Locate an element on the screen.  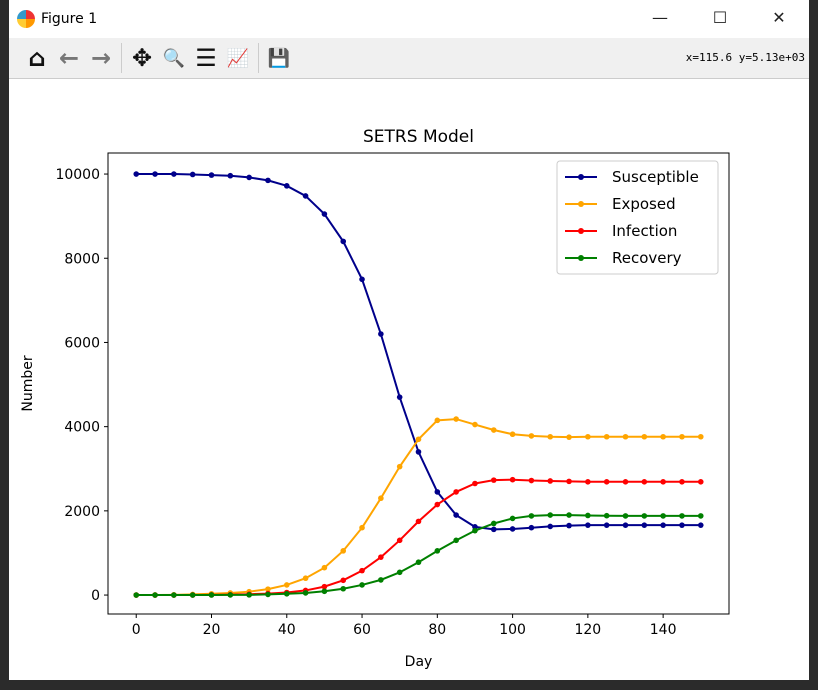
y-tick-label: 8000 is located at coordinates (82, 259).